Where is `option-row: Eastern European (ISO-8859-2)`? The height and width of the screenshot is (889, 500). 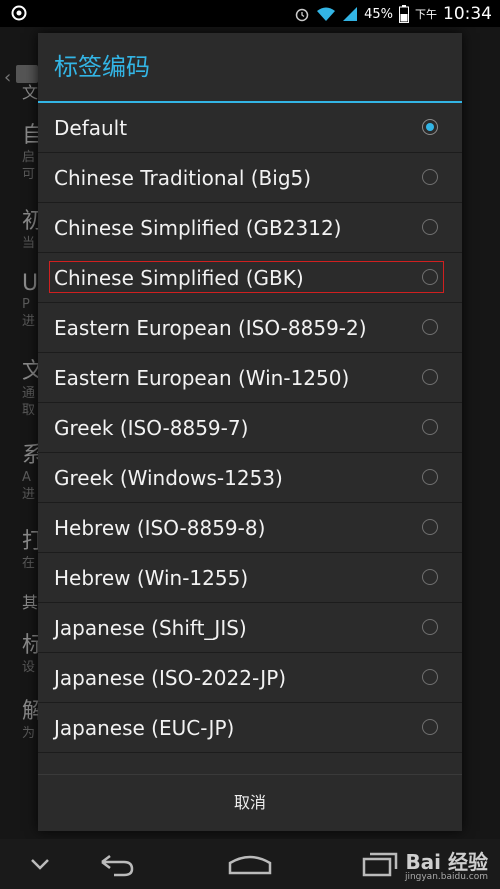
option-row: Eastern European (ISO-8859-2) is located at coordinates (250, 328).